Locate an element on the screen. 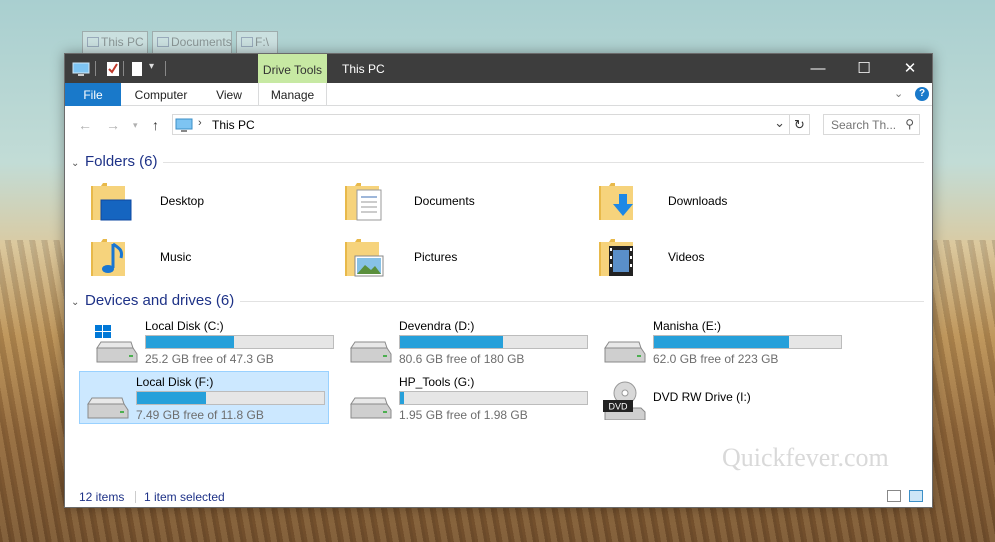 This screenshot has height=542, width=995. status-divider is located at coordinates (135, 497).